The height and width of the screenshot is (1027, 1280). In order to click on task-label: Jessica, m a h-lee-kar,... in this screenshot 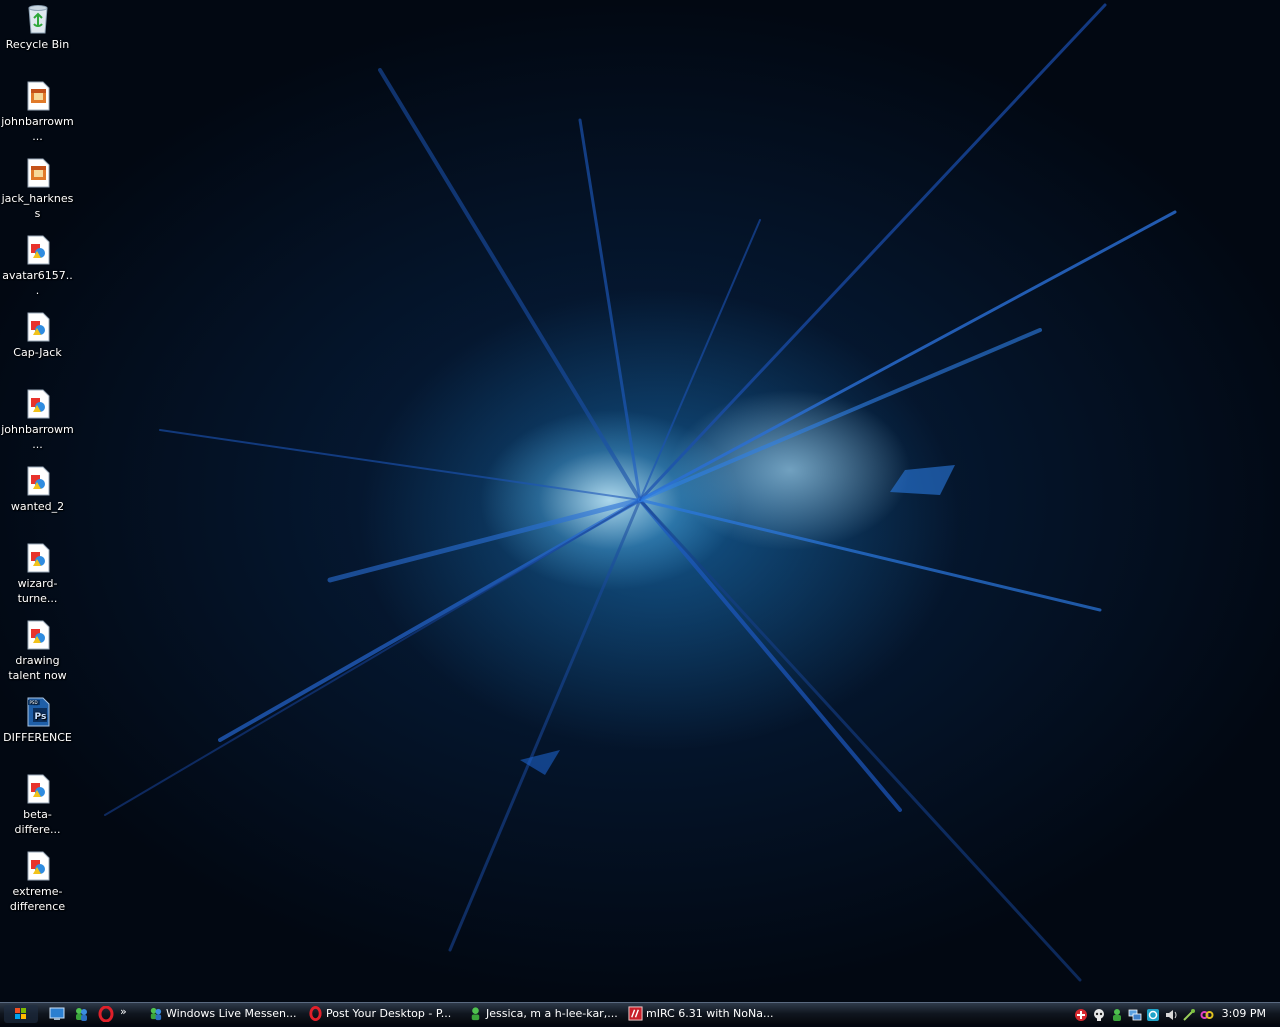, I will do `click(552, 1013)`.